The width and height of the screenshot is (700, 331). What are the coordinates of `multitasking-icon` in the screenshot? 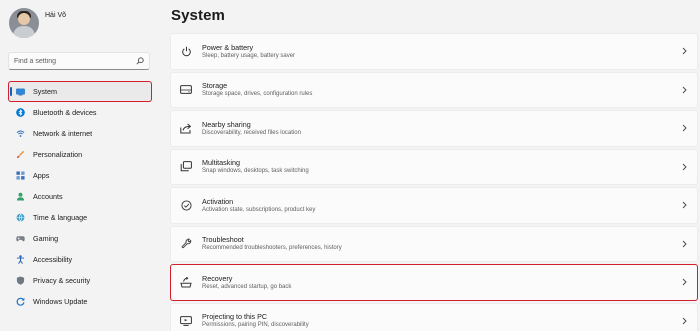 It's located at (186, 167).